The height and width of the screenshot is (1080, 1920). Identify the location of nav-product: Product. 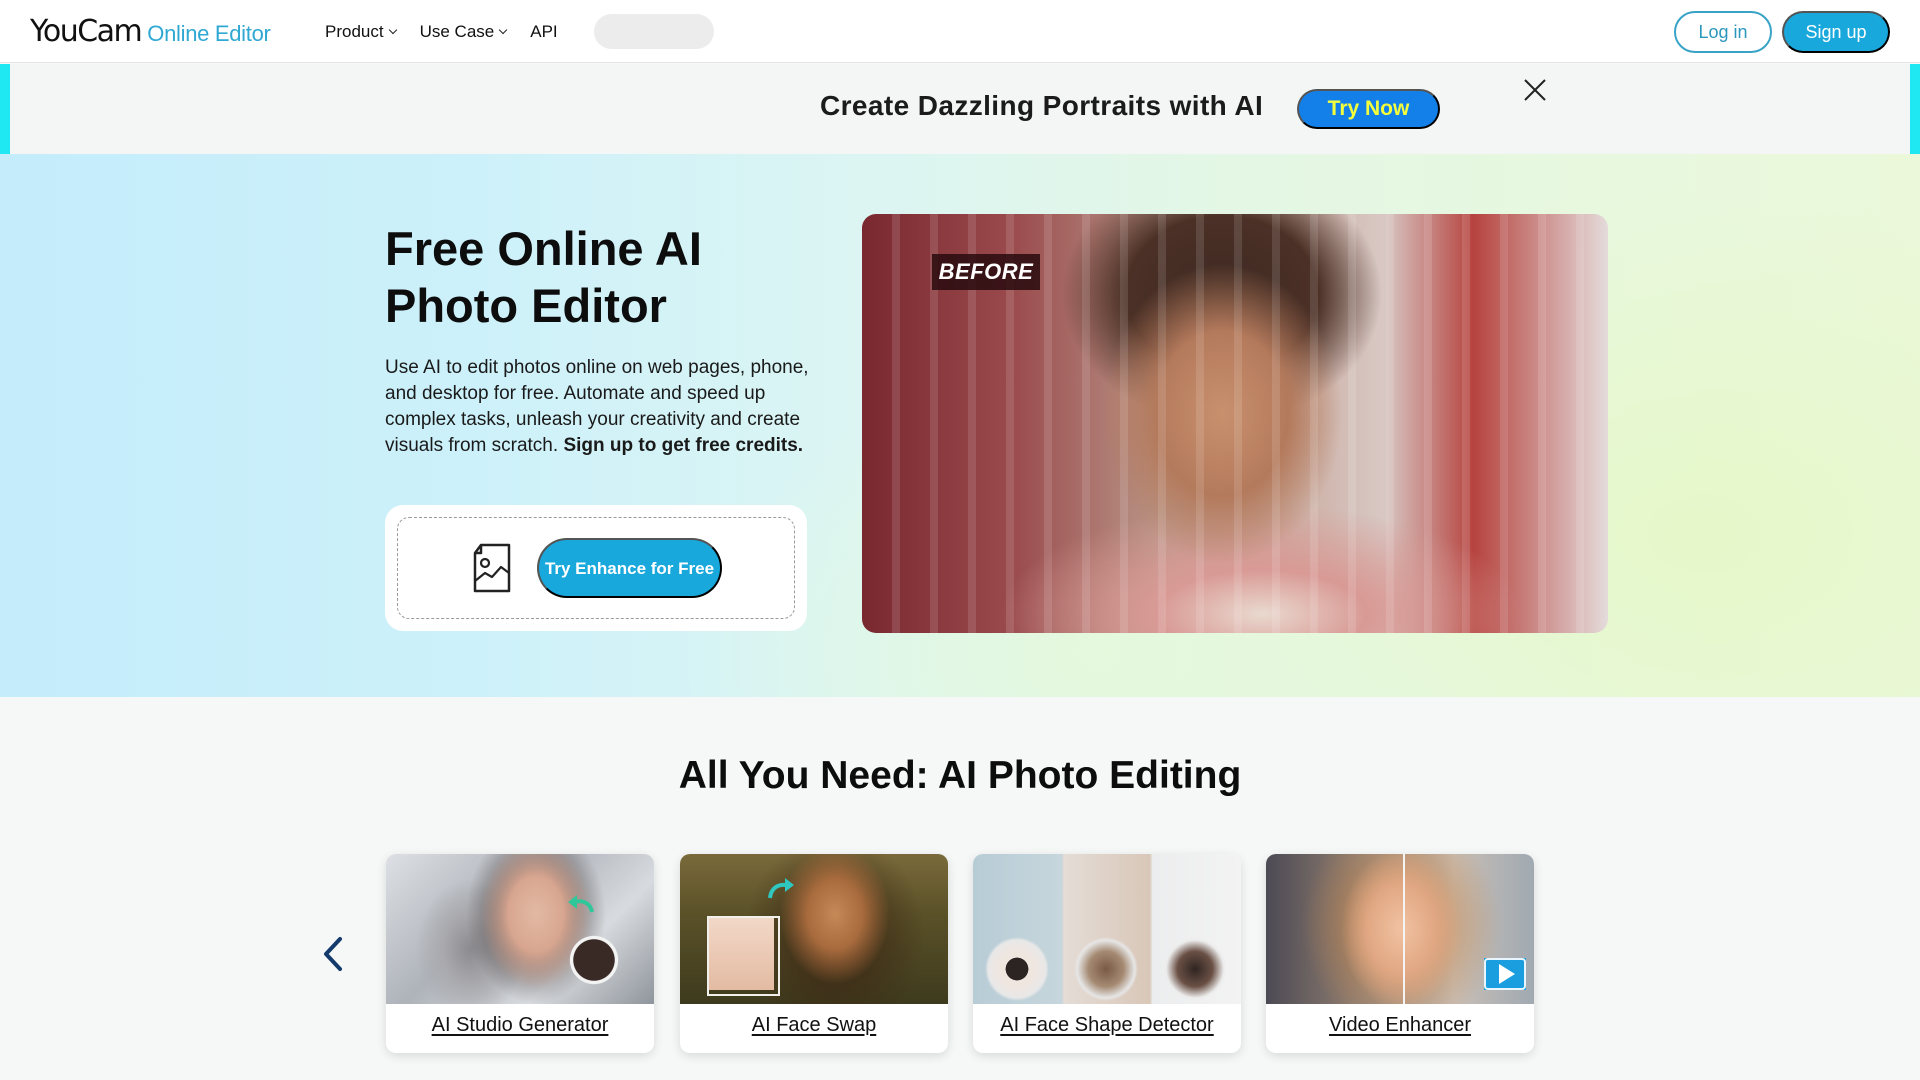
(361, 31).